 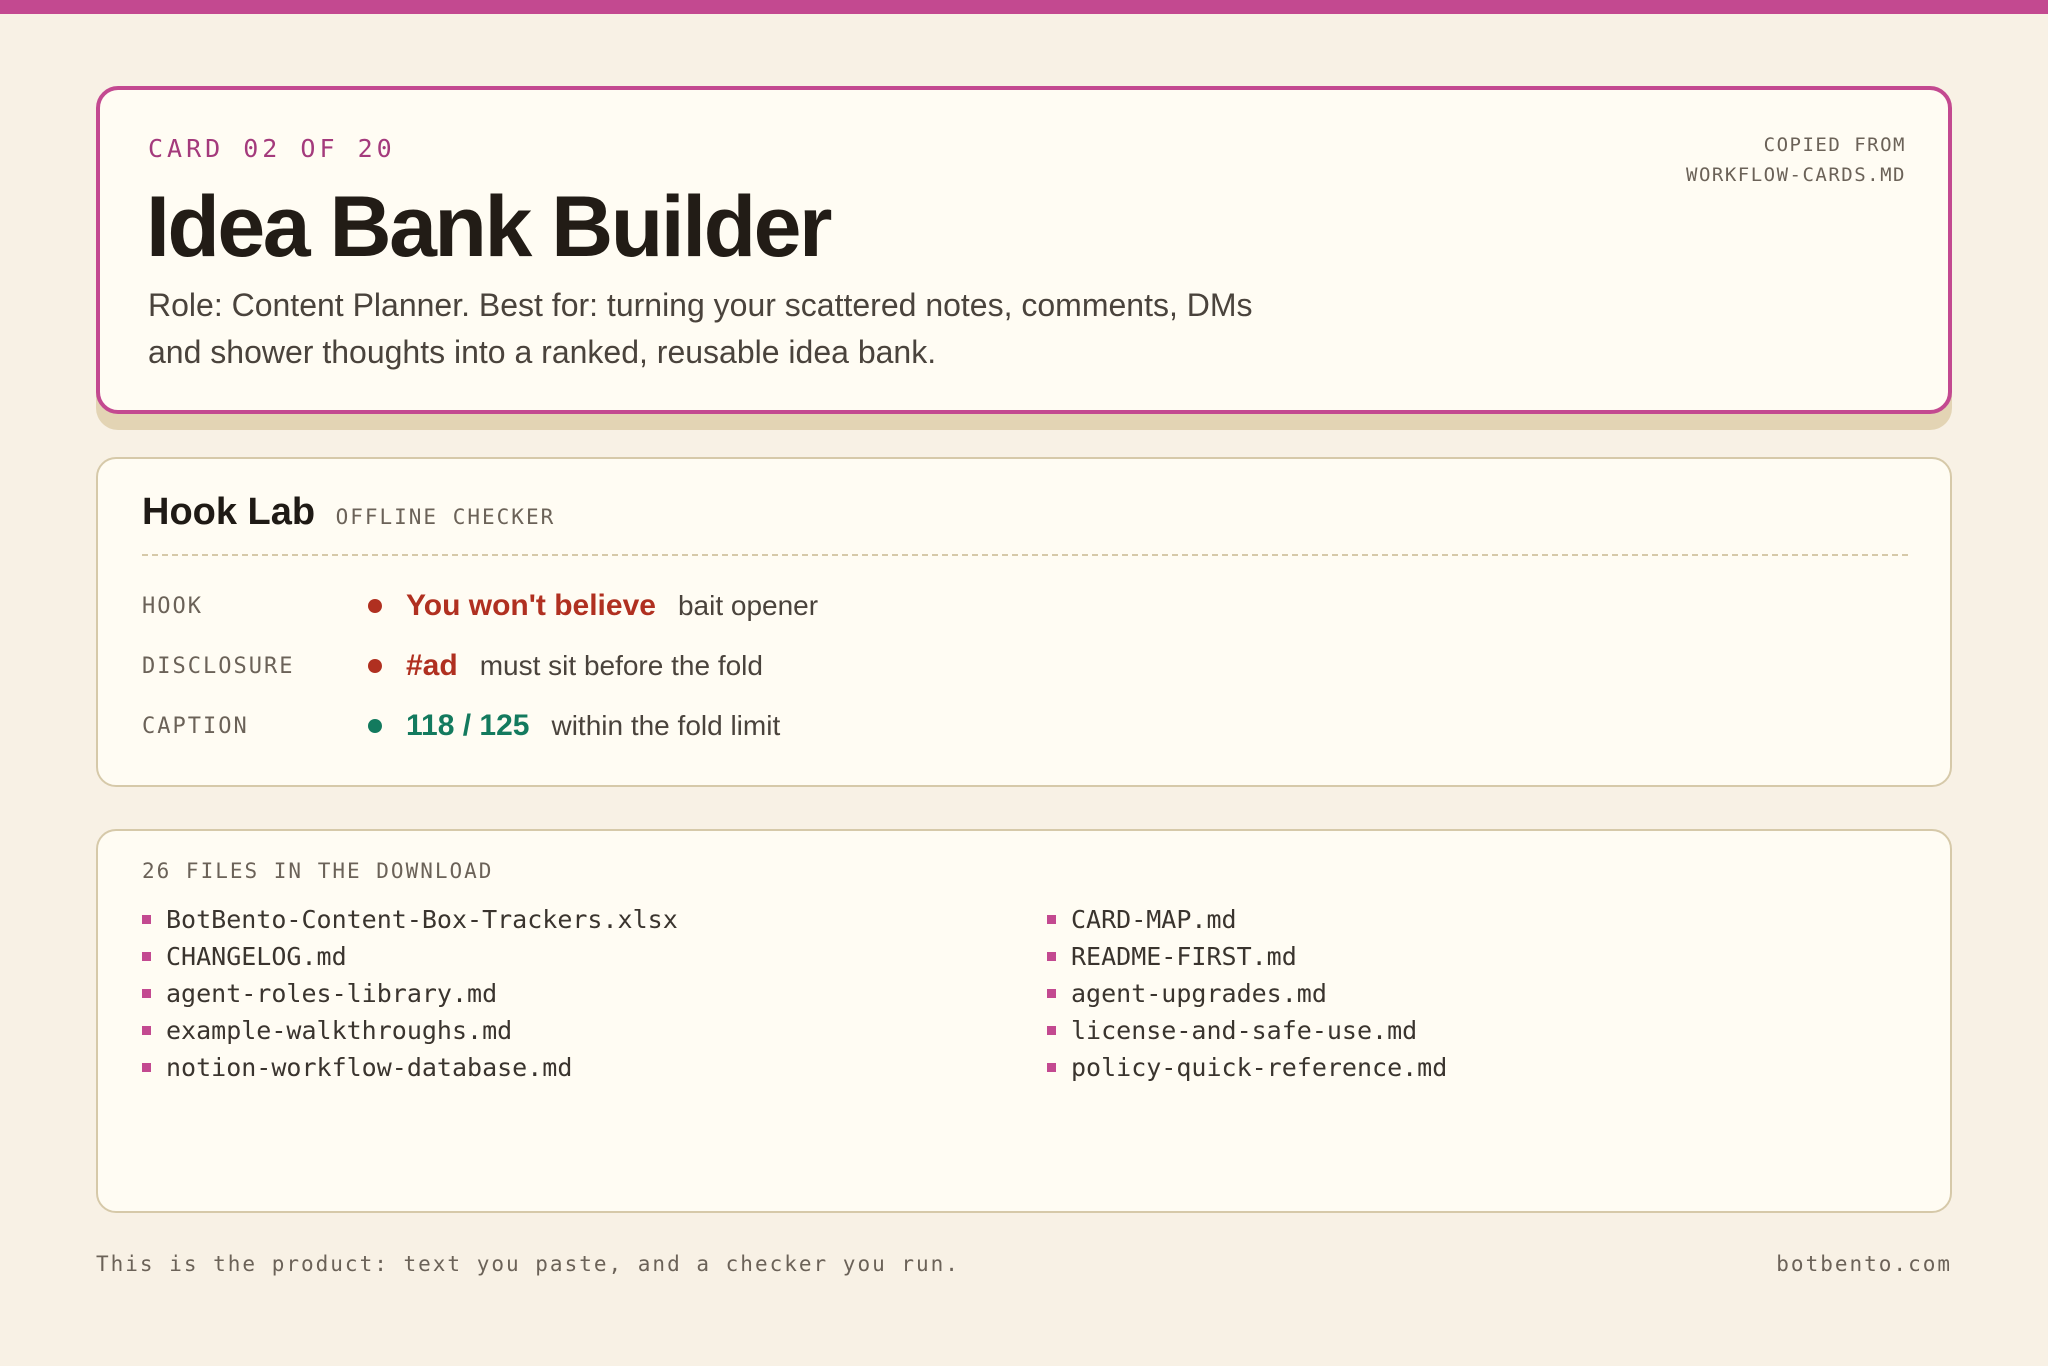 I want to click on file-name: license-and-safe-use.md, so click(x=1244, y=1030).